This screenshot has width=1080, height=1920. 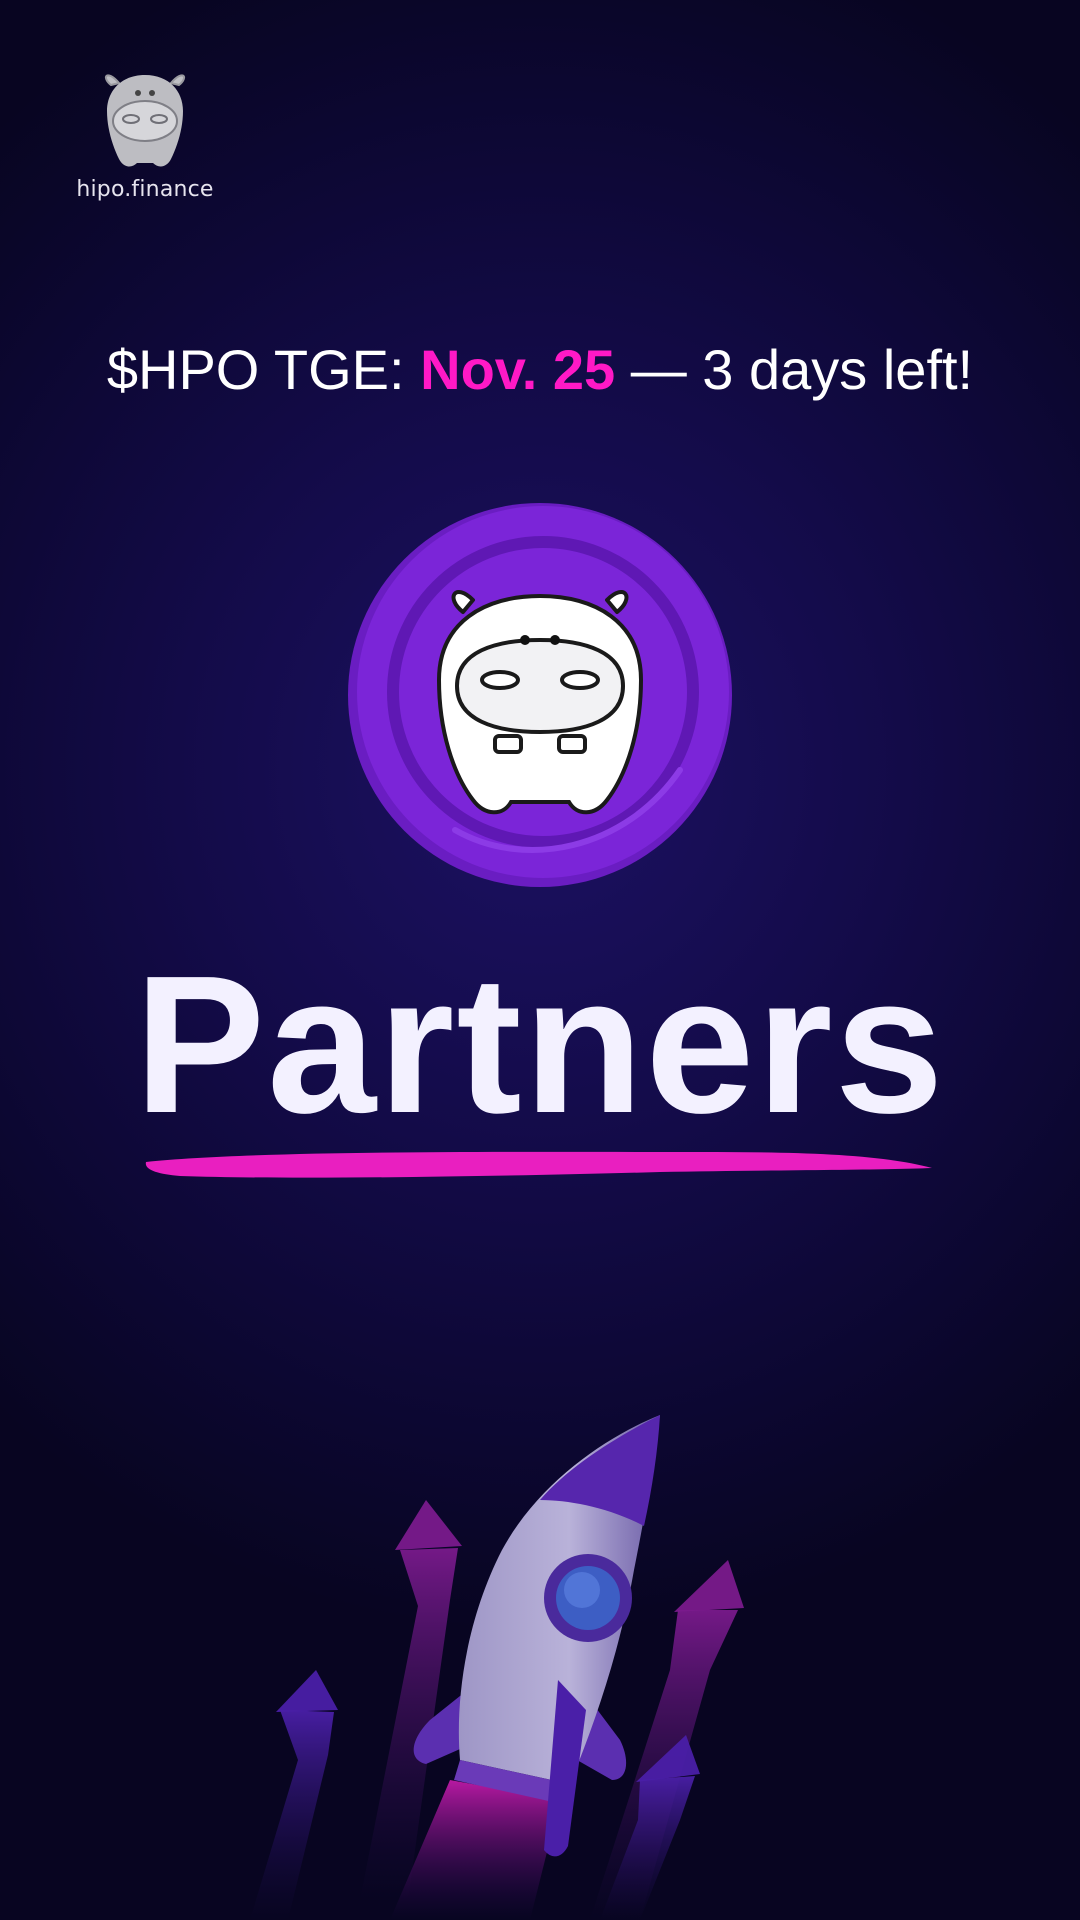 I want to click on tge-headline: $HPO TGE: Nov. 25 — 3 days left!, so click(x=540, y=370).